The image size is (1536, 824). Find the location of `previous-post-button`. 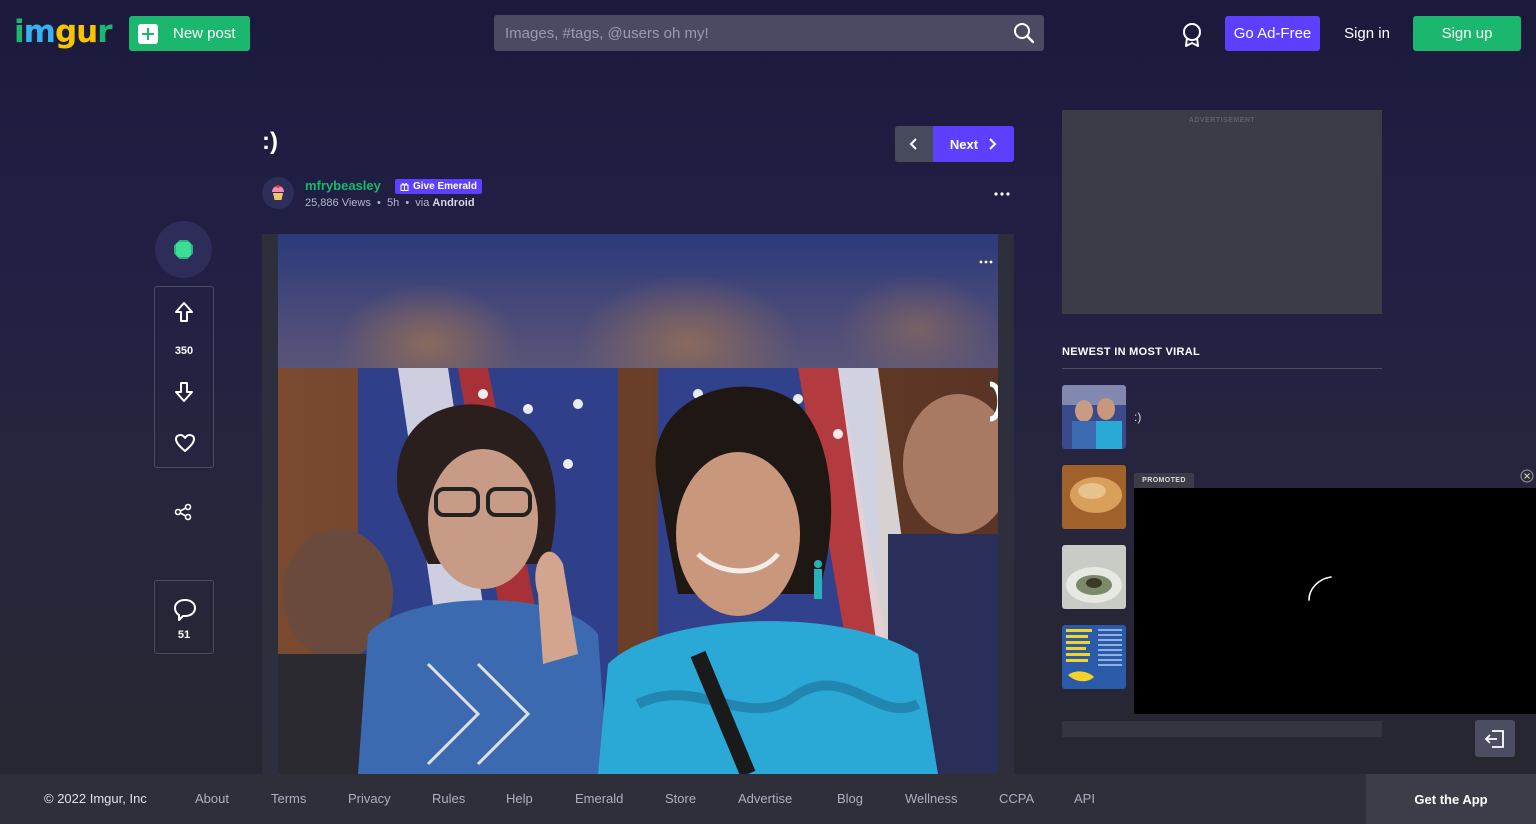

previous-post-button is located at coordinates (914, 144).